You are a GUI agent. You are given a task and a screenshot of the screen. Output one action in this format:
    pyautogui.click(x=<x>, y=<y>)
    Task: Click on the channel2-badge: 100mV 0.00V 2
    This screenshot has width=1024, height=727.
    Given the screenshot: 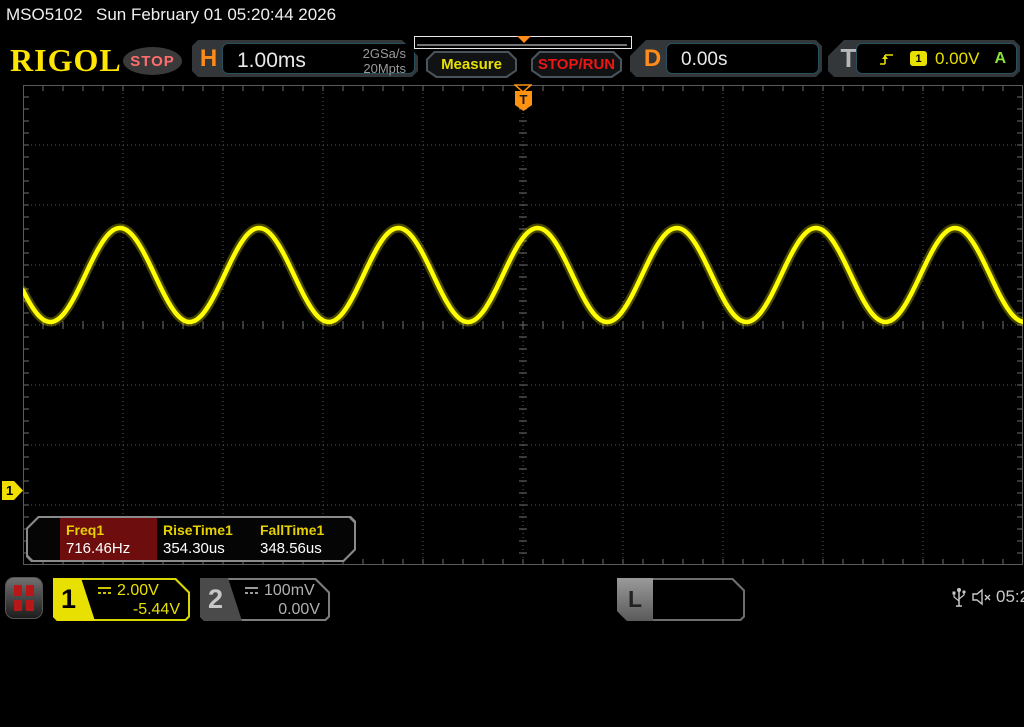 What is the action you would take?
    pyautogui.click(x=265, y=599)
    